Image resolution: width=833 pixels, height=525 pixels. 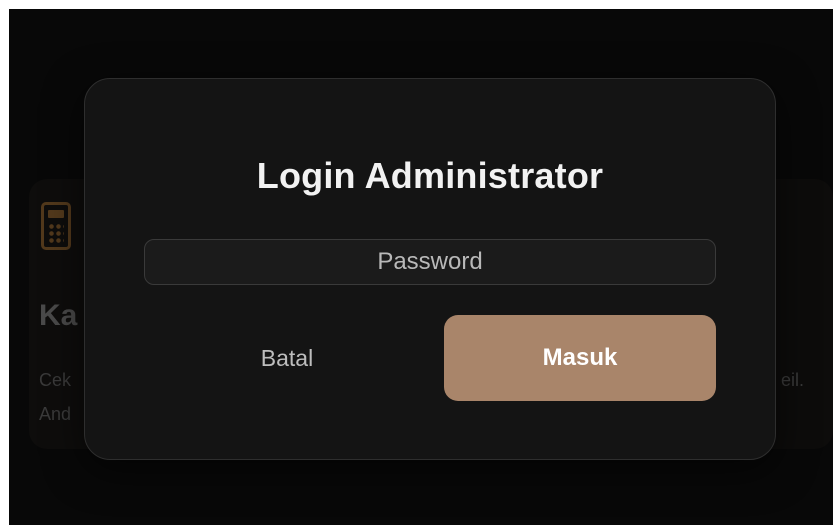 I want to click on cancel-button: Batal, so click(x=287, y=358).